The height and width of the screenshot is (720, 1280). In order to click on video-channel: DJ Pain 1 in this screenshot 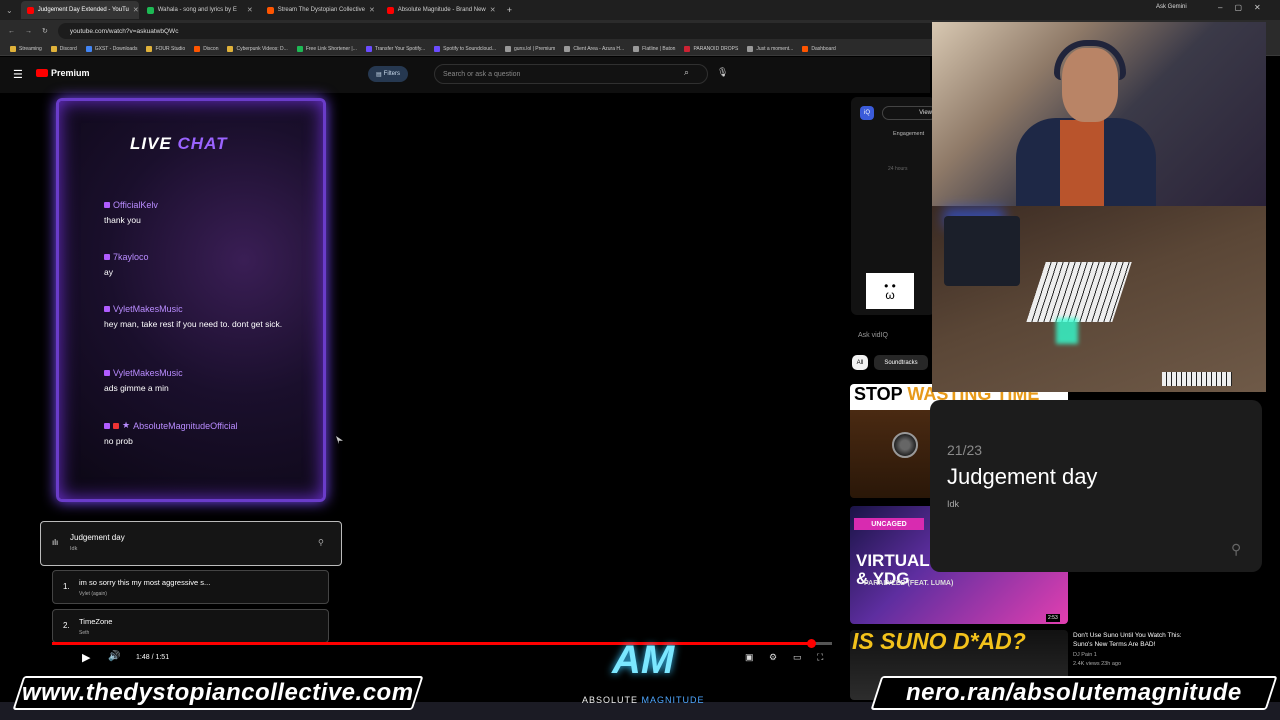, I will do `click(1085, 655)`.